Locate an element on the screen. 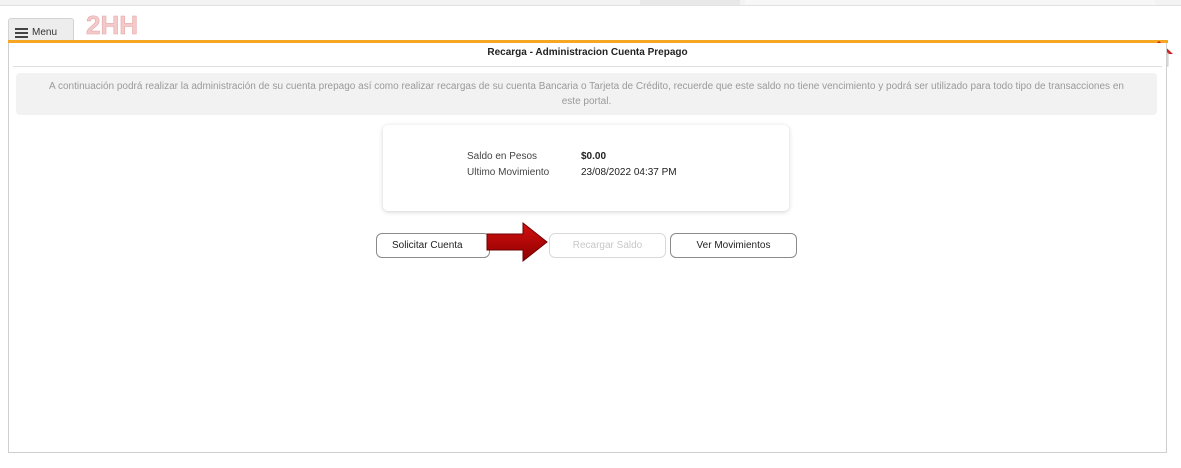  brand-logo: 2HH is located at coordinates (112, 24).